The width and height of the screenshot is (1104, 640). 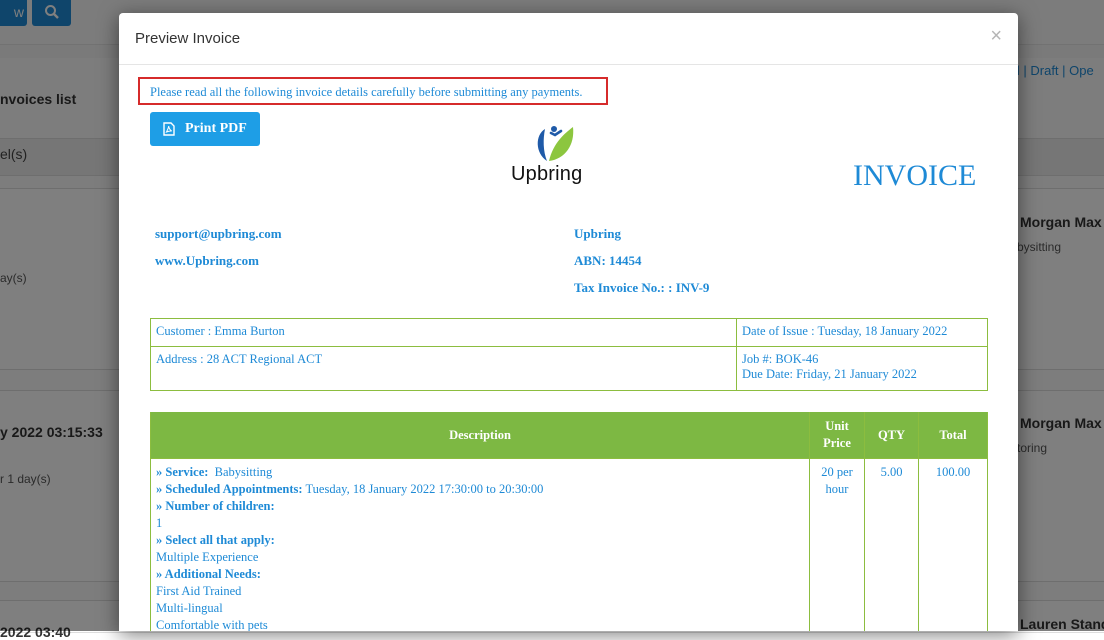 What do you see at coordinates (216, 128) in the screenshot?
I see `print-pdf-label: Print PDF` at bounding box center [216, 128].